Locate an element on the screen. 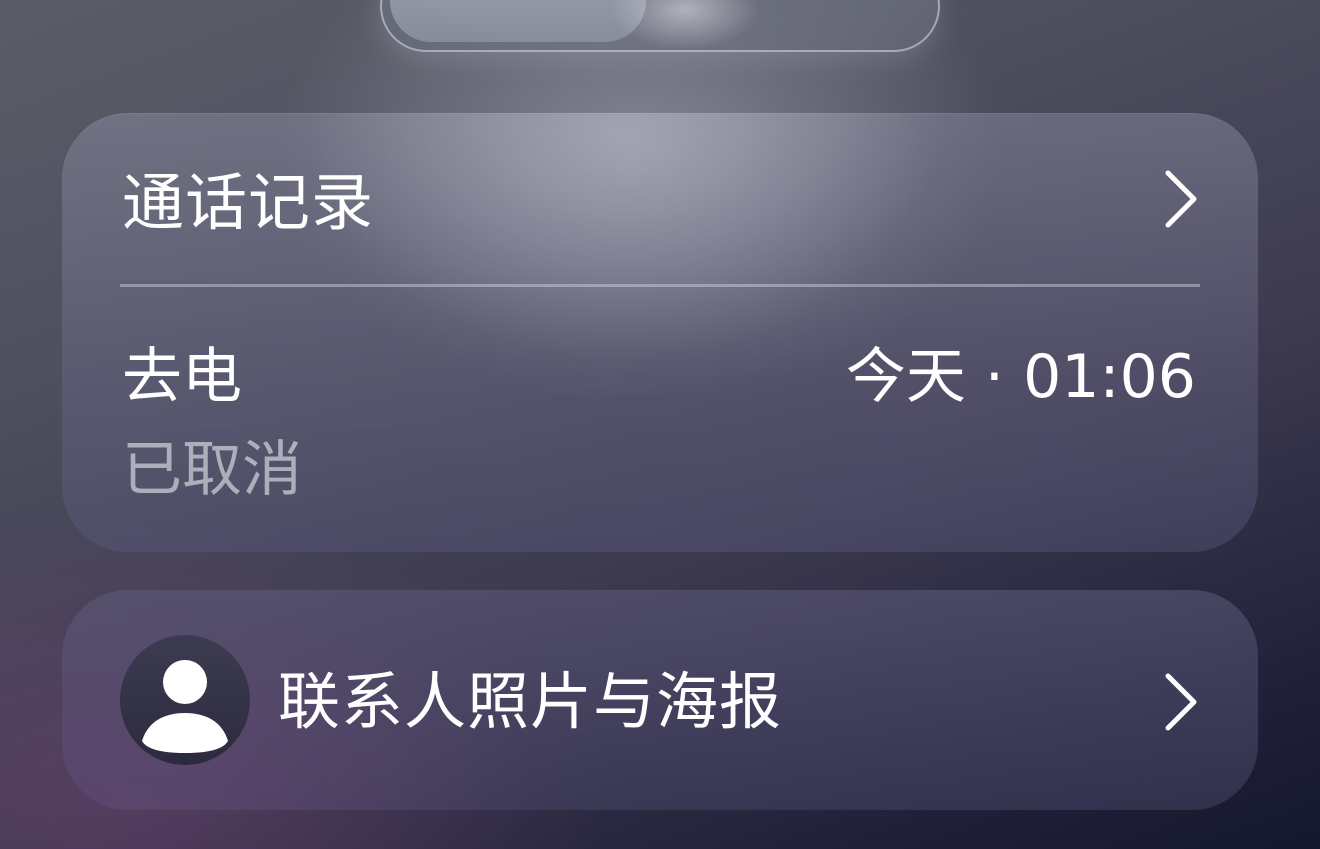  segmented-control: 详细信息 语音留言 is located at coordinates (660, 26).